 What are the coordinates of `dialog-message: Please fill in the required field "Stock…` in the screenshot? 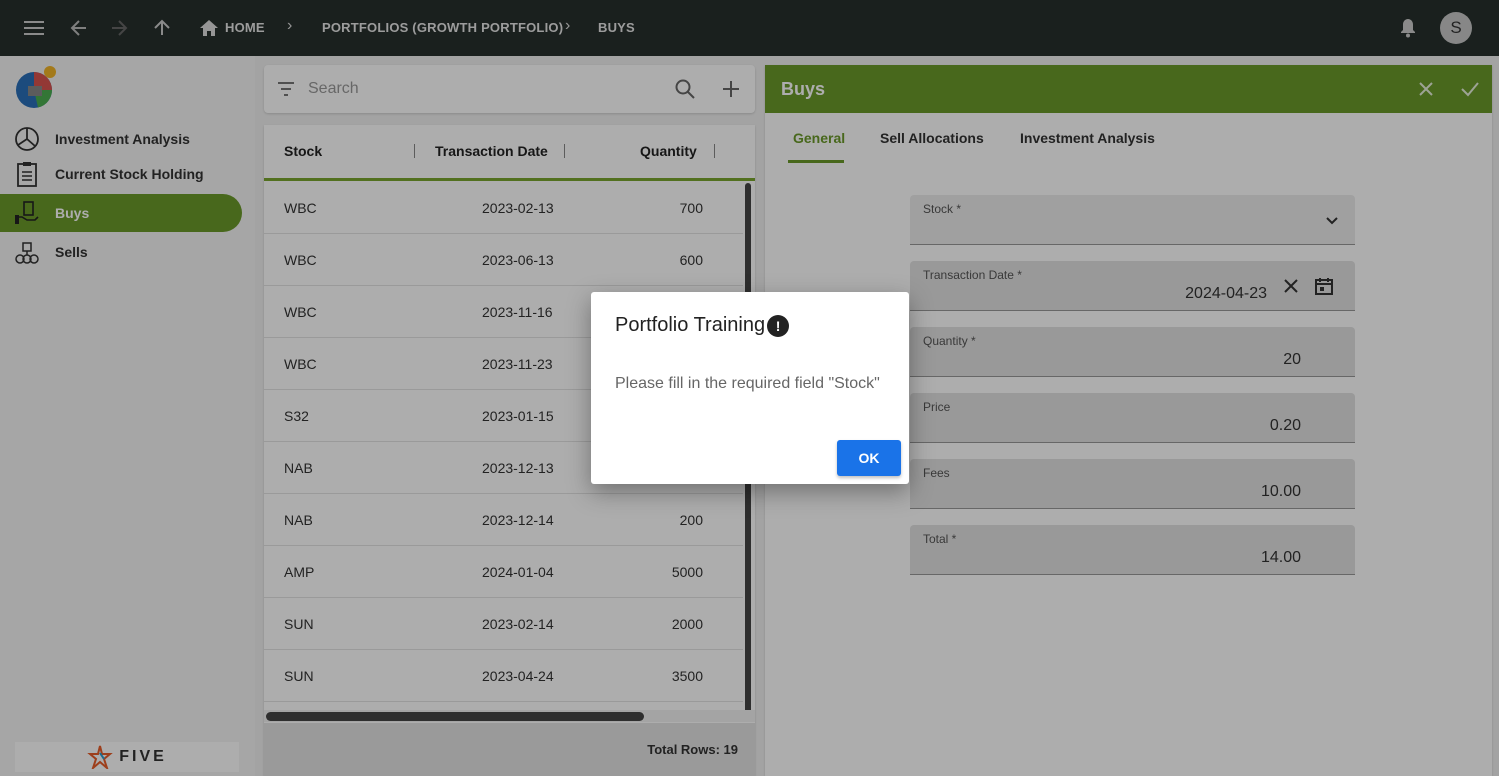 It's located at (747, 383).